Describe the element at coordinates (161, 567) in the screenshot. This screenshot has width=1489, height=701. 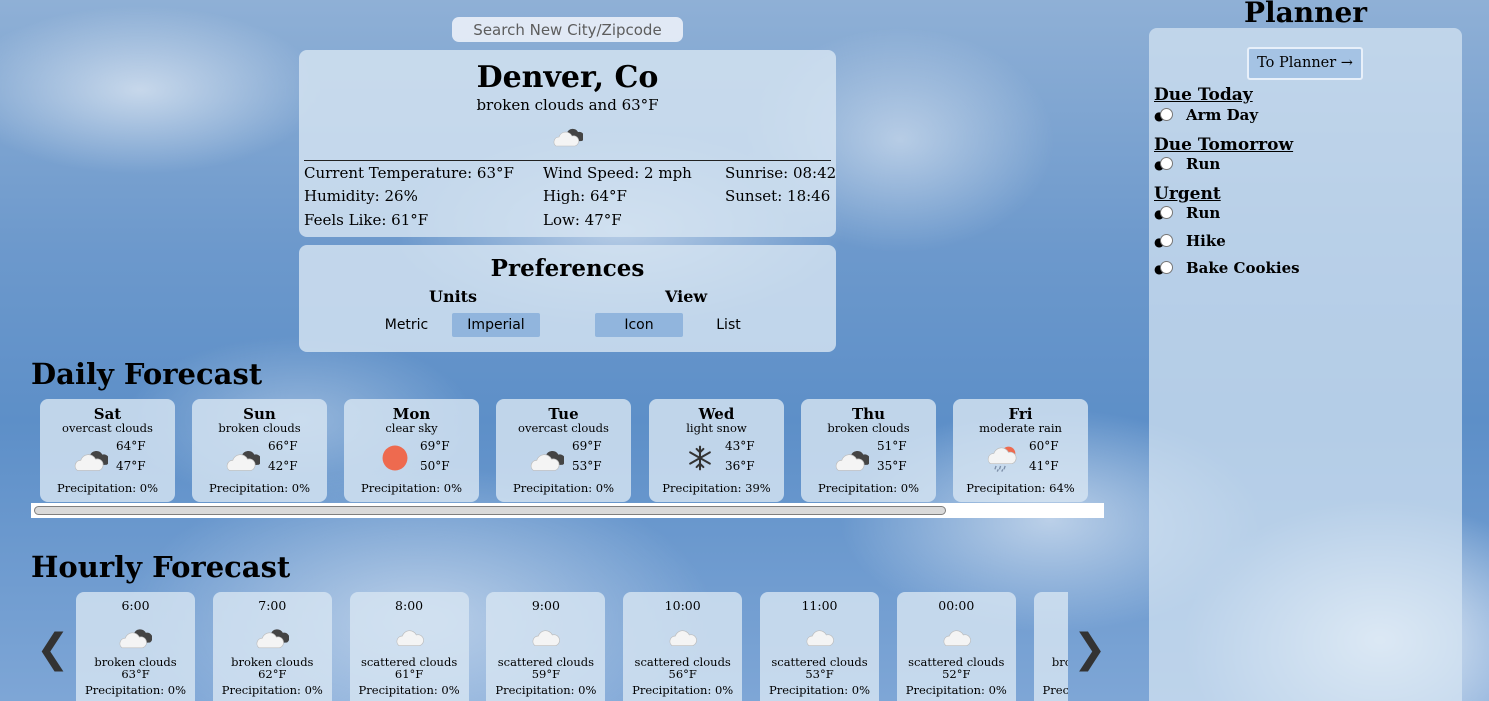
I see `hourly-forecast-title: Hourly Forecast` at that location.